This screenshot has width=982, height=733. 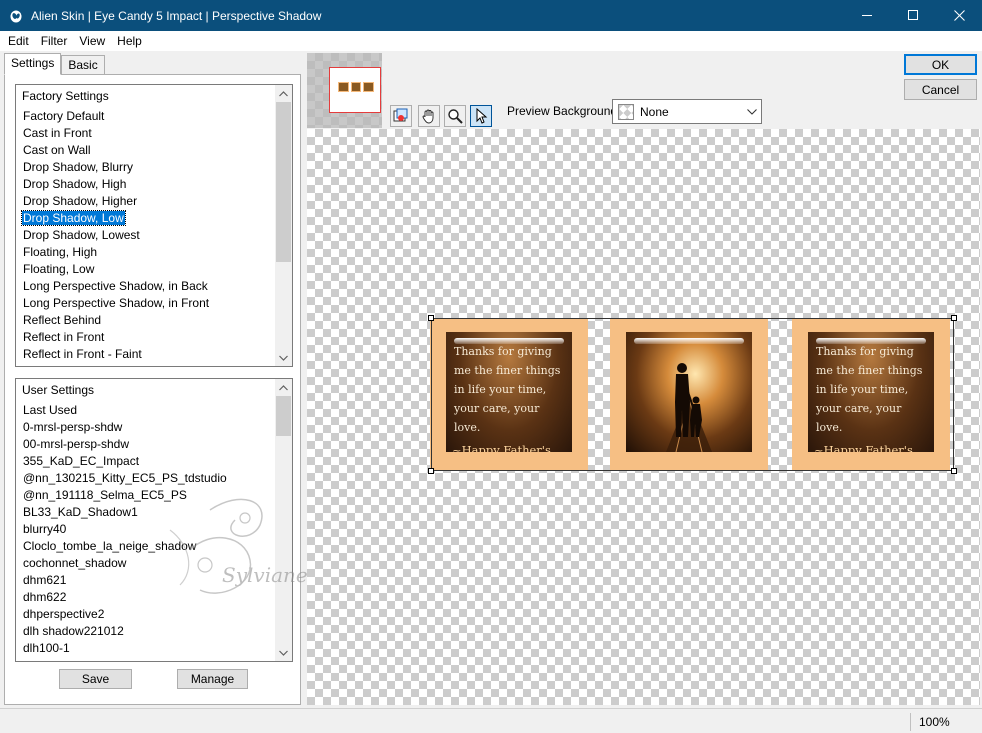 I want to click on navigator-tool-button, so click(x=401, y=116).